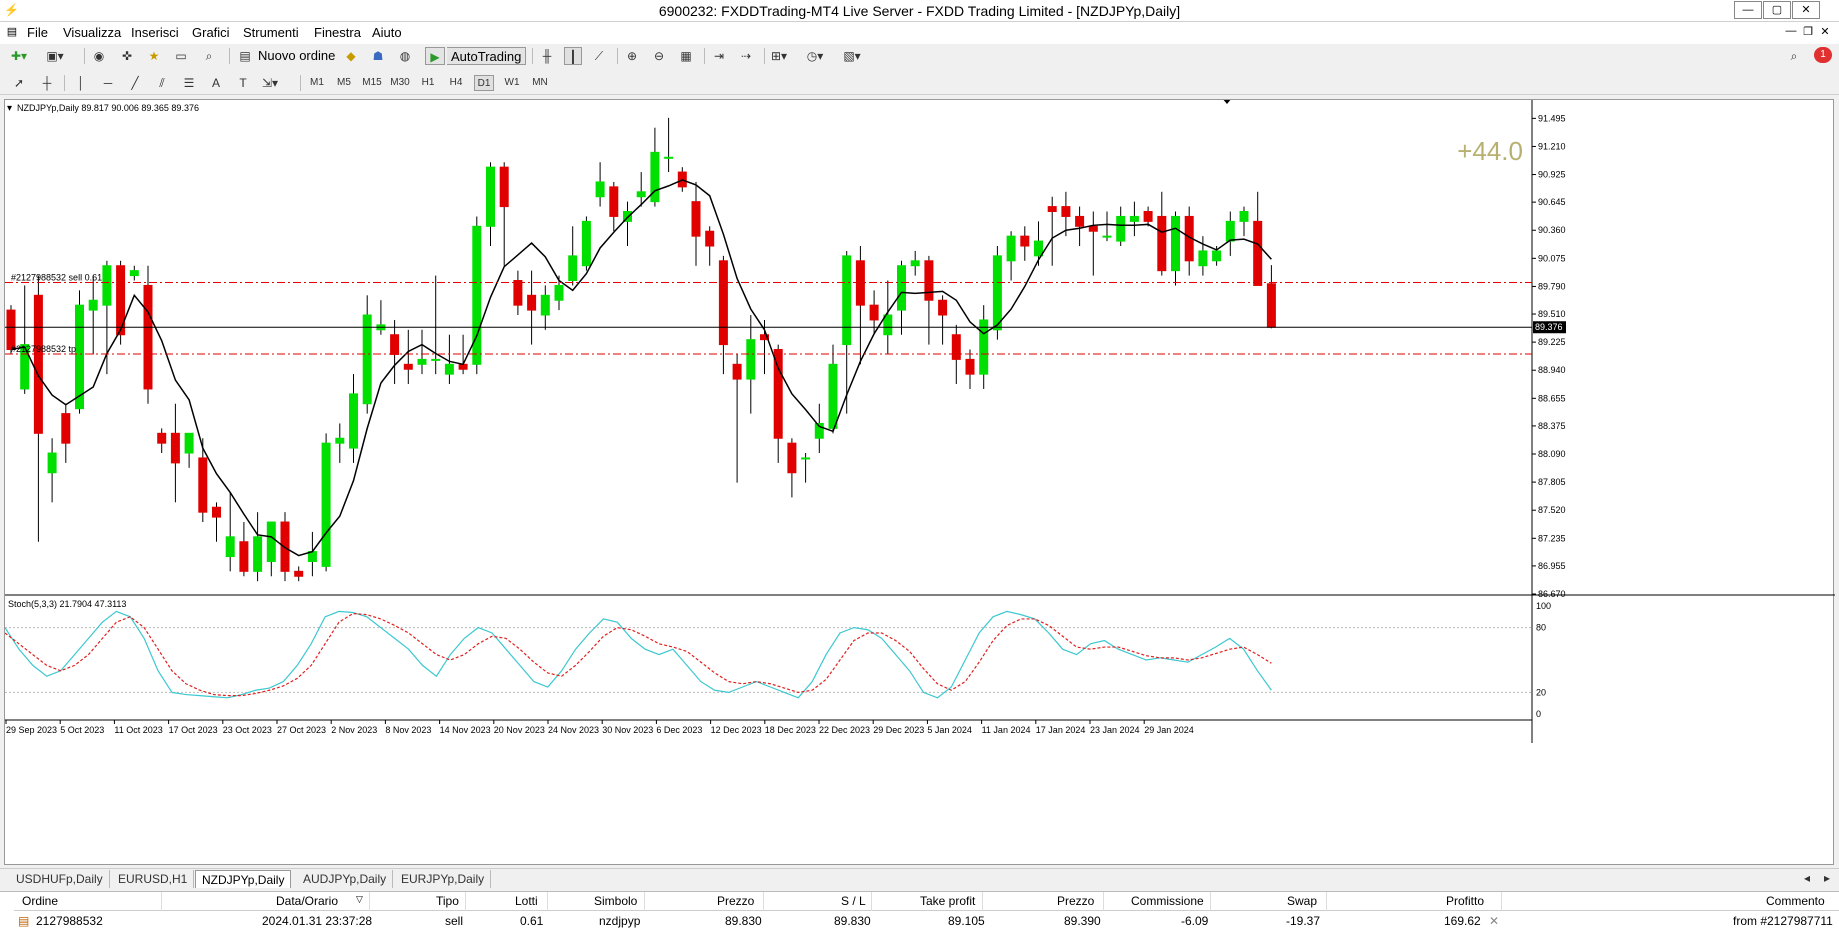  I want to click on tab-eurusd: EURUSD,H1, so click(153, 879).